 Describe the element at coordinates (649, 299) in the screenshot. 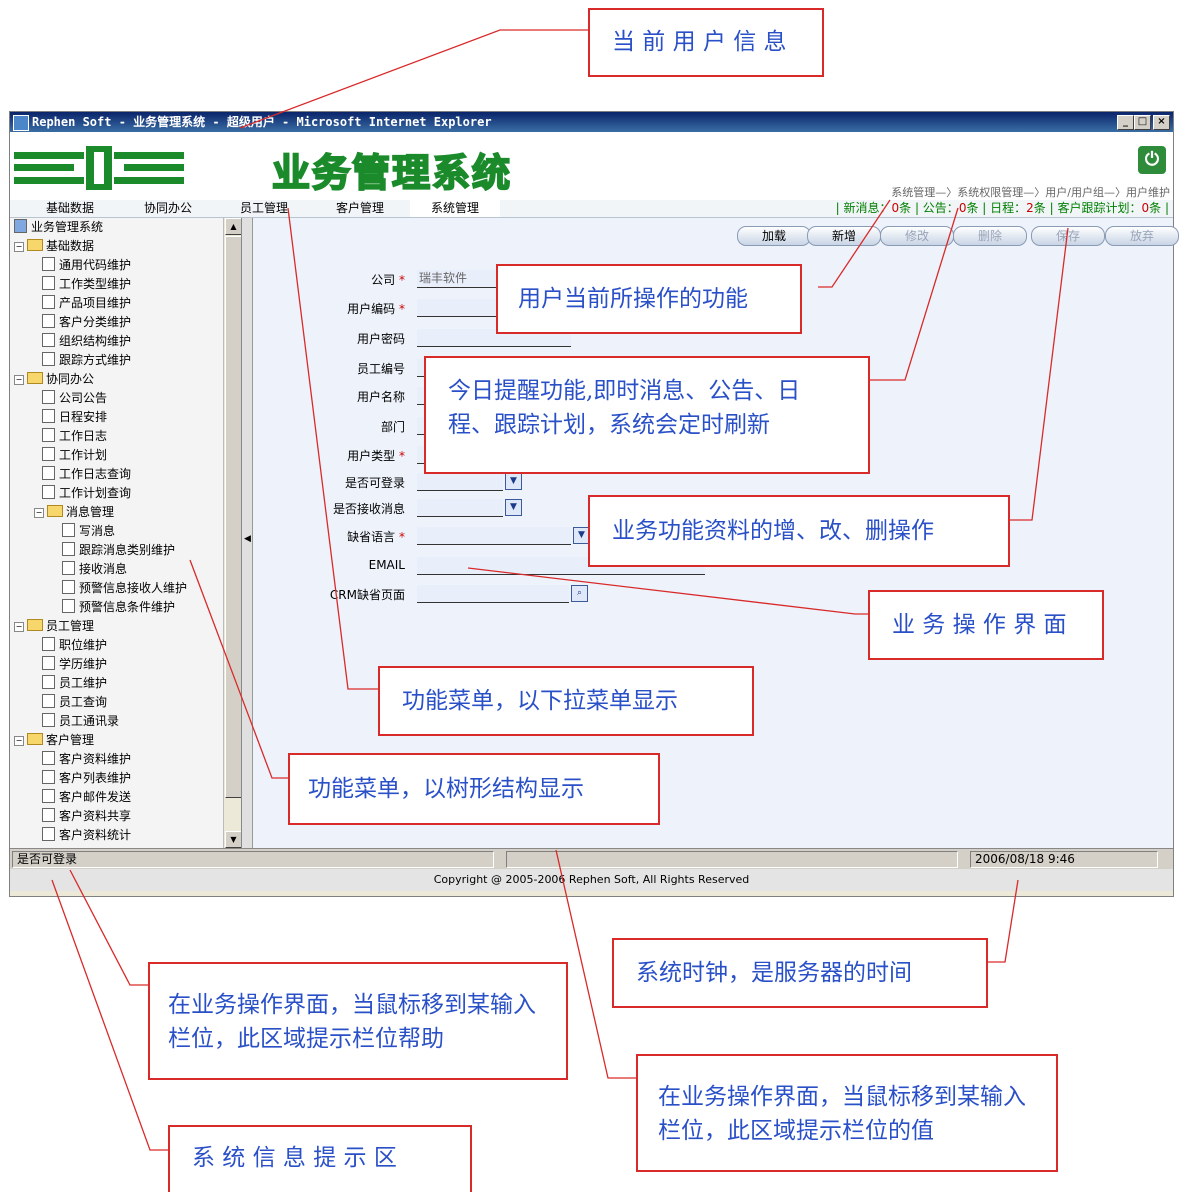

I see `note-current-function: 用户当前所操作的功能` at that location.